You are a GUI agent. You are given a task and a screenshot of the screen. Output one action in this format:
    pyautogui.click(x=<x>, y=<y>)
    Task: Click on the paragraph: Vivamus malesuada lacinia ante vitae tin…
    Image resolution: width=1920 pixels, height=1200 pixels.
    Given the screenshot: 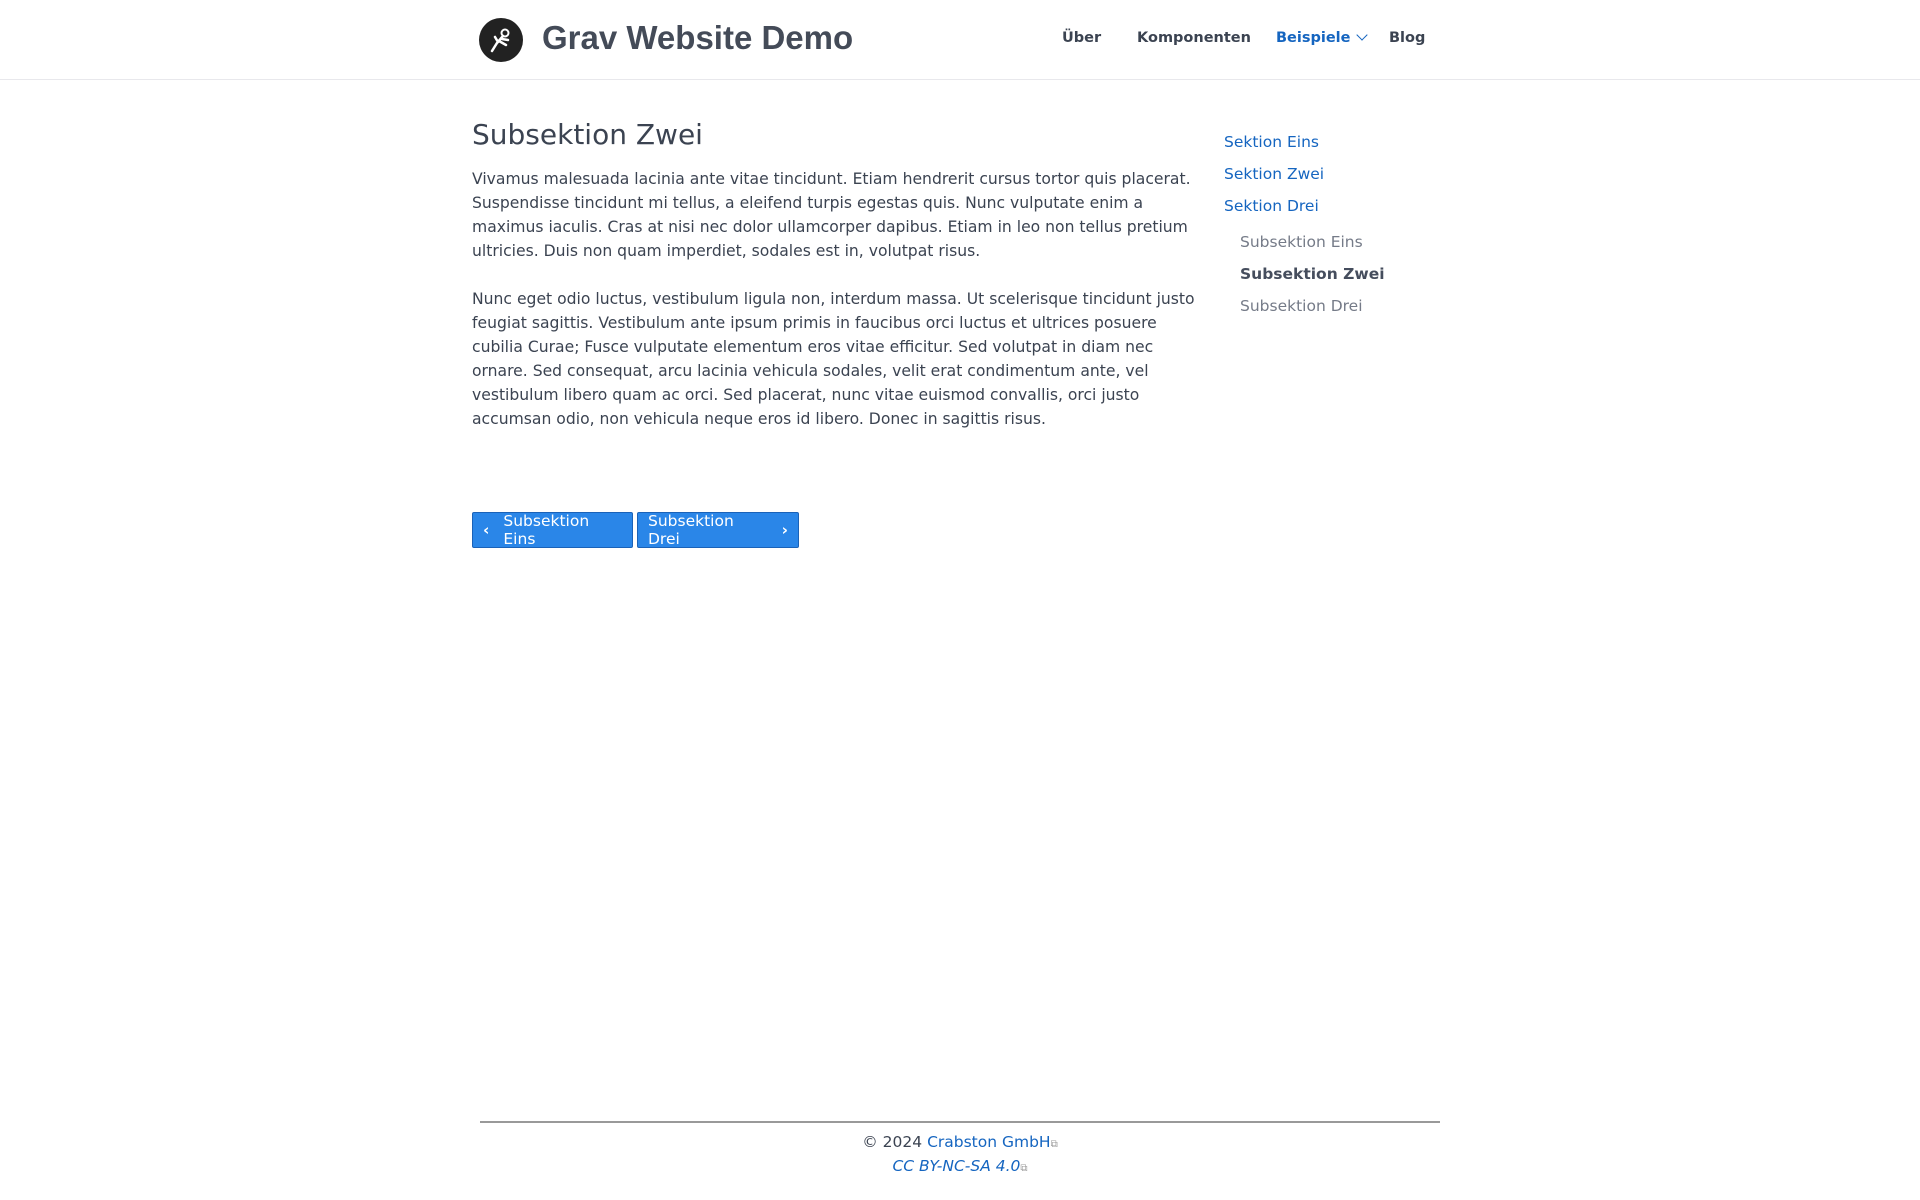 What is the action you would take?
    pyautogui.click(x=831, y=215)
    